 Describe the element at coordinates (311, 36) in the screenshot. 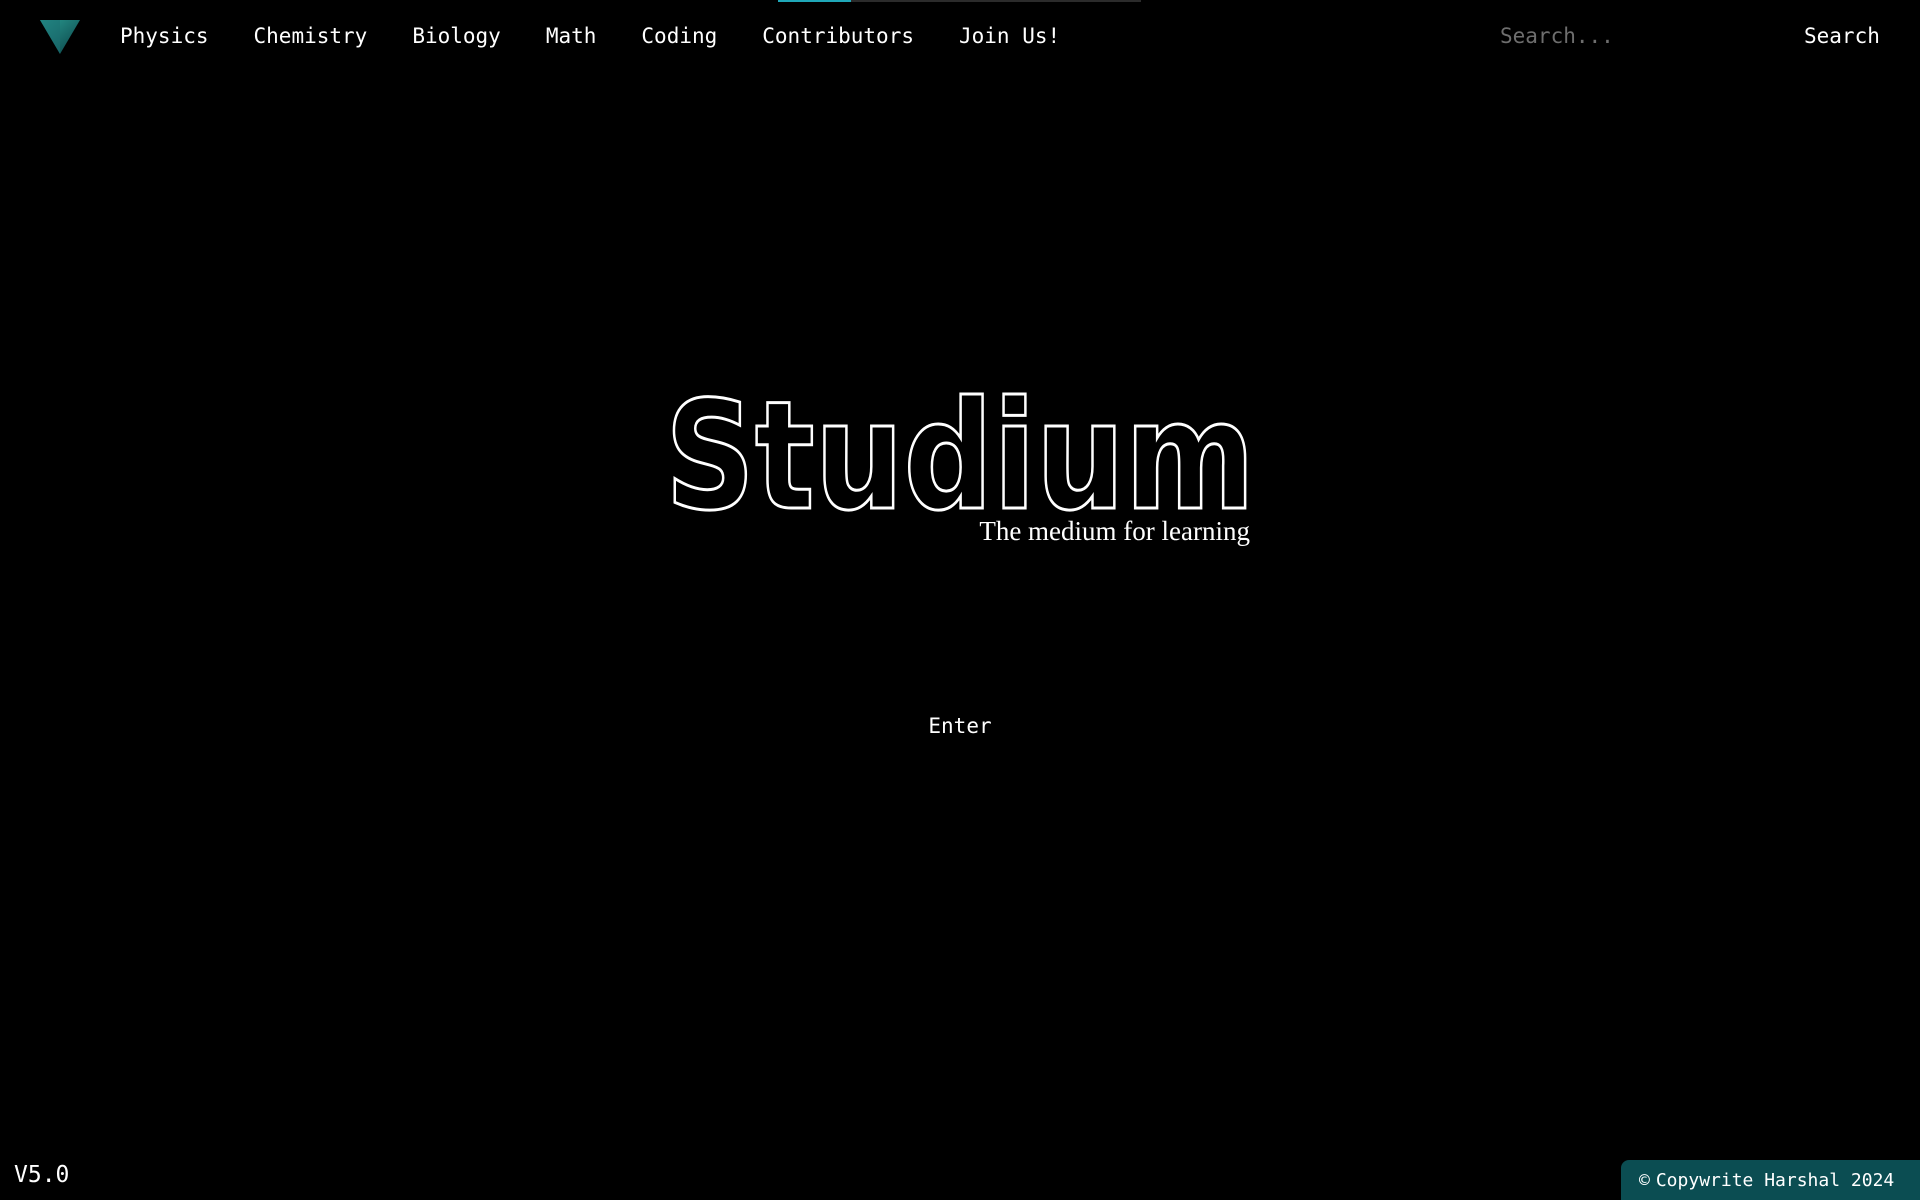

I see `nav-link-chemistry: Chemistry` at that location.